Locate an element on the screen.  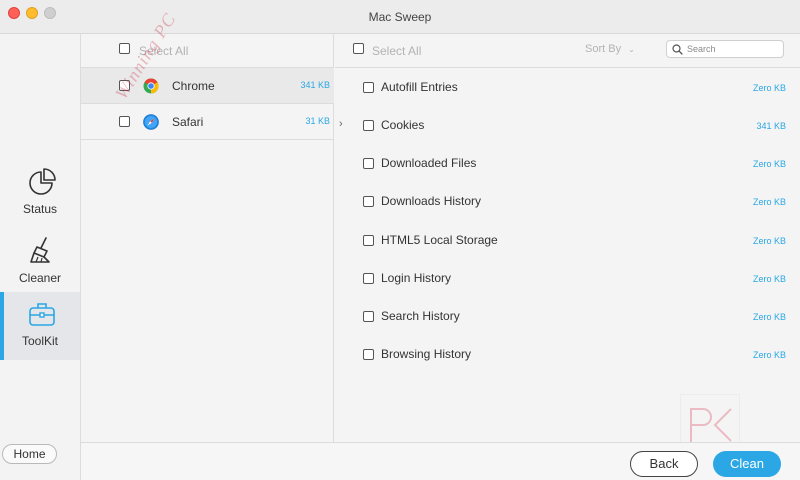
broom-icon is located at coordinates (40, 250).